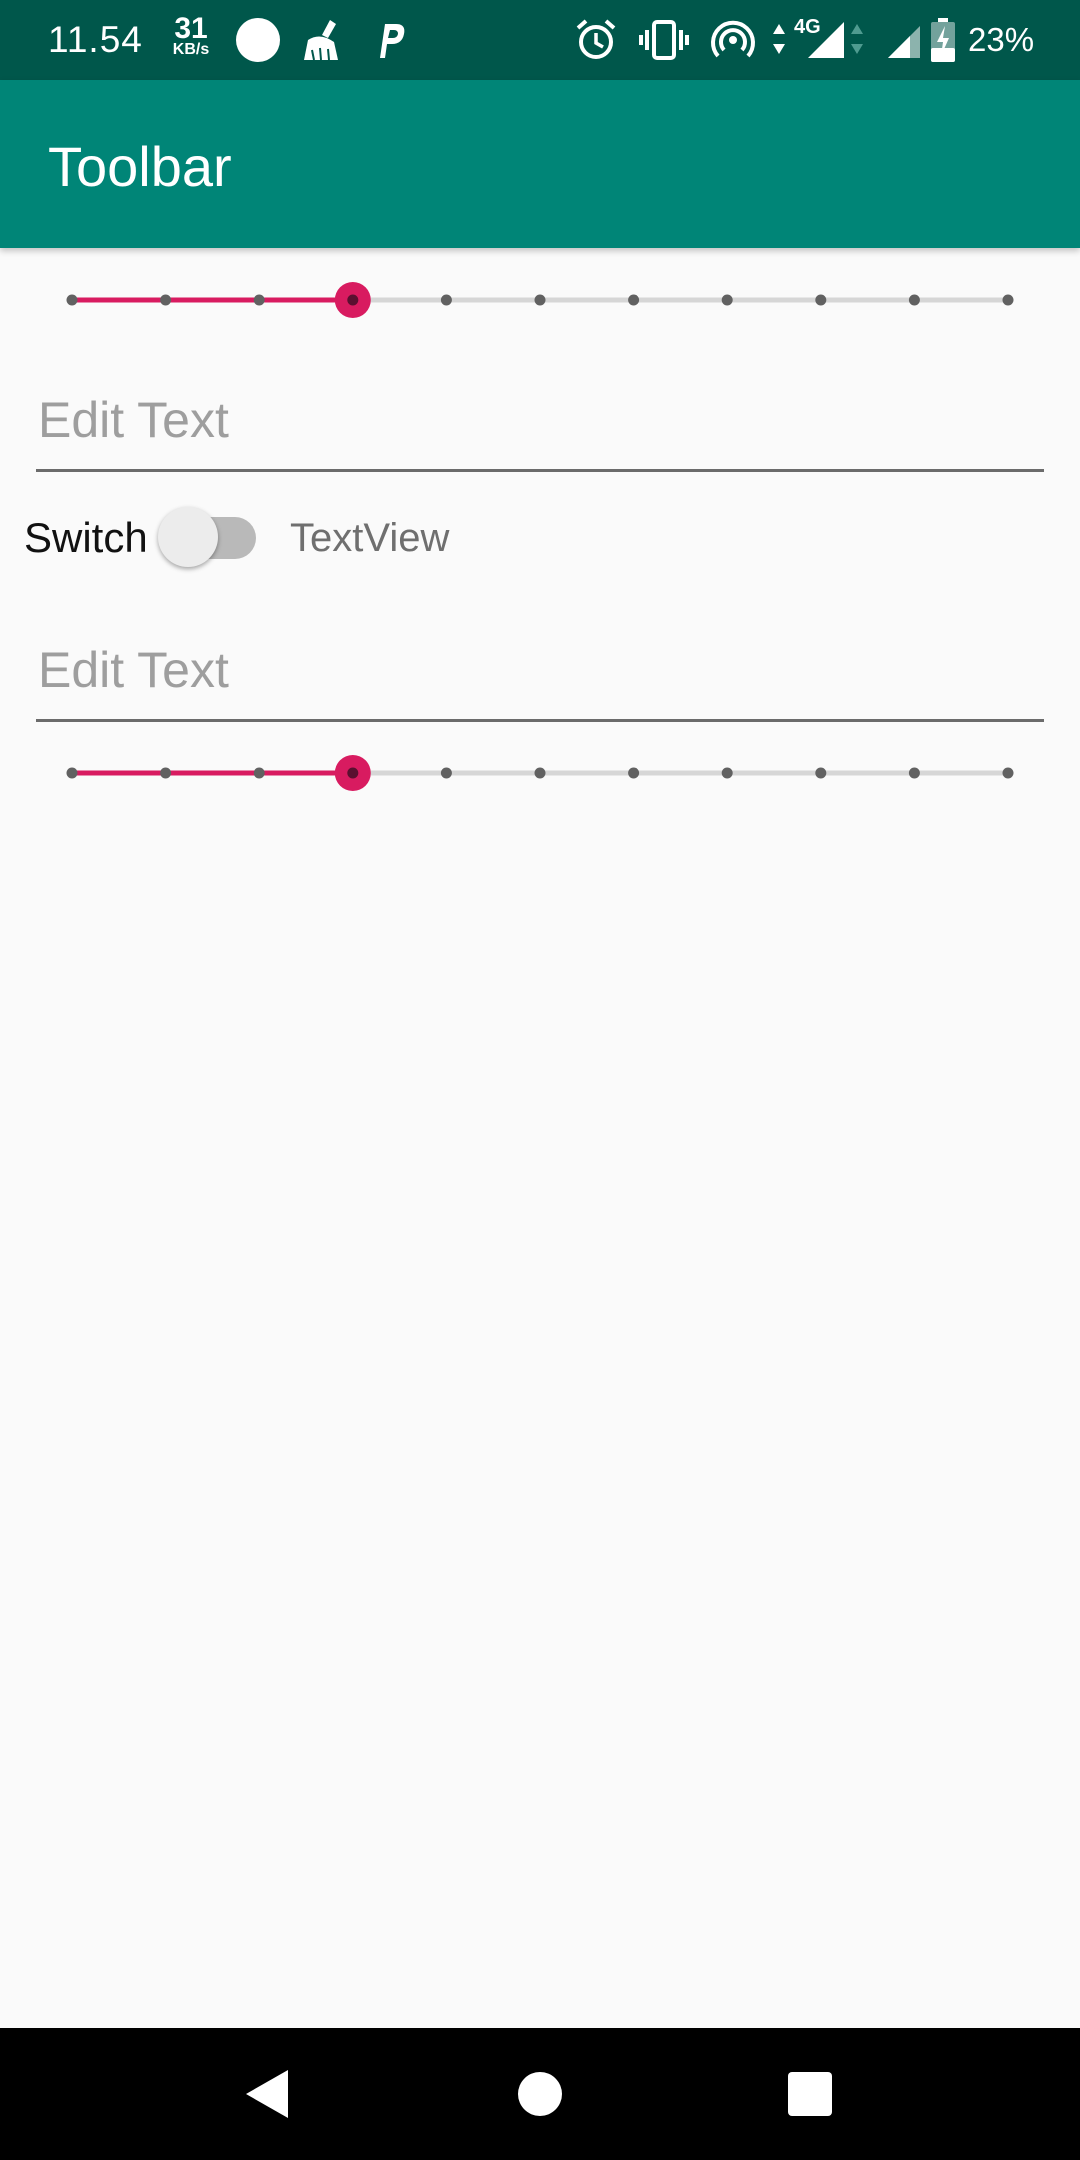 This screenshot has height=2160, width=1080. I want to click on cleaner-icon, so click(321, 40).